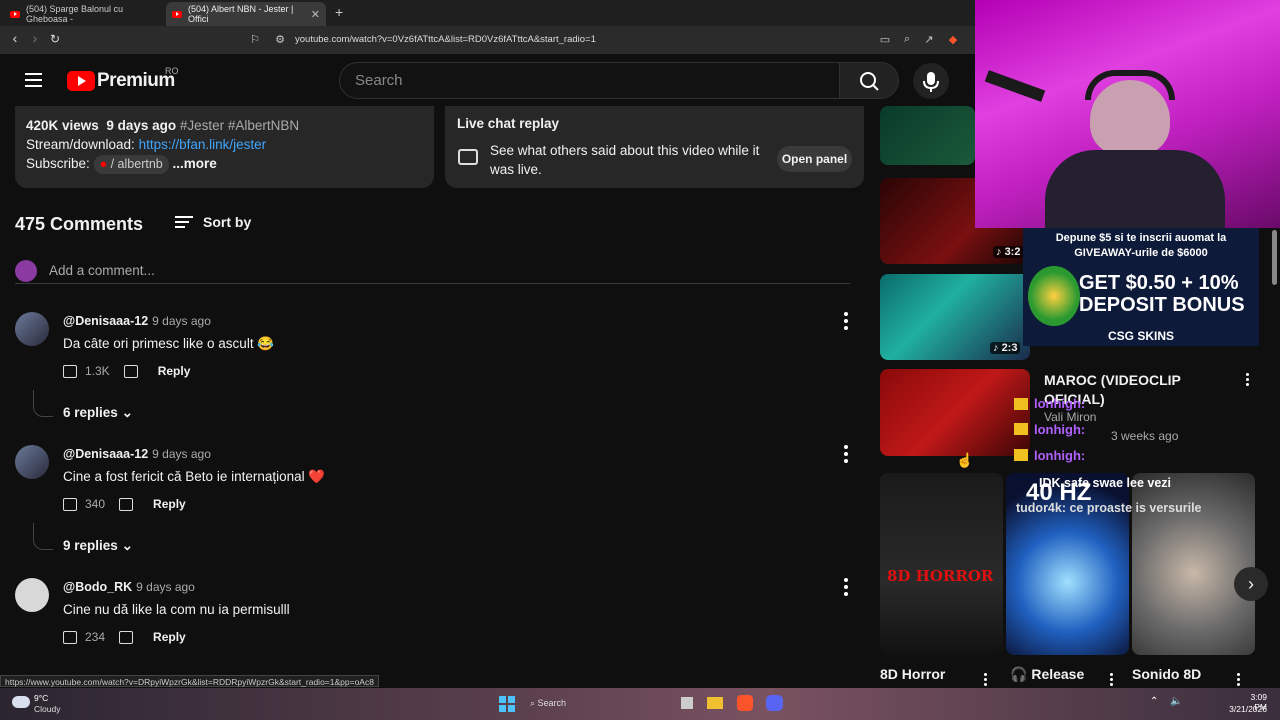 This screenshot has height=720, width=1280. I want to click on microphone-icon, so click(931, 82).